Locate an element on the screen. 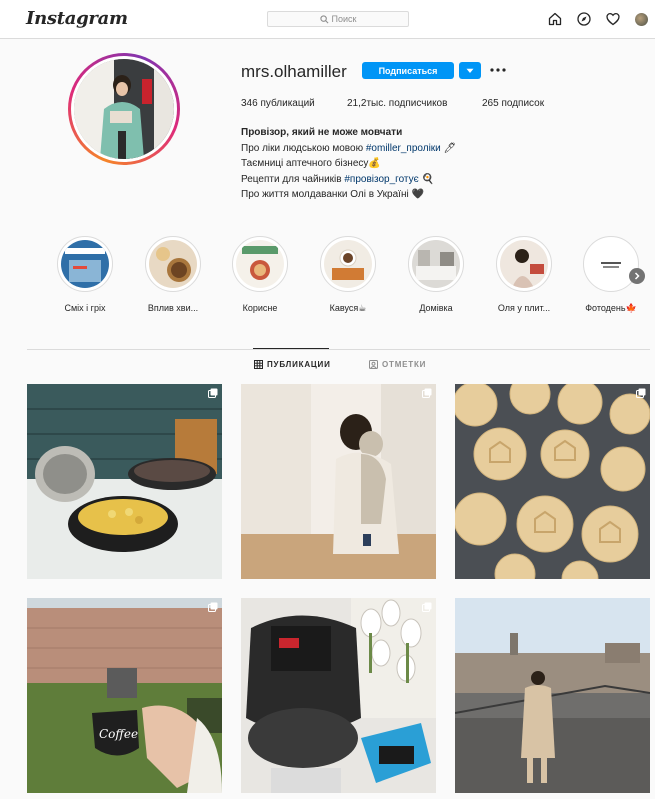 Image resolution: width=655 pixels, height=799 pixels. tab-posts-label: ПУБЛИКАЦИИ is located at coordinates (299, 364).